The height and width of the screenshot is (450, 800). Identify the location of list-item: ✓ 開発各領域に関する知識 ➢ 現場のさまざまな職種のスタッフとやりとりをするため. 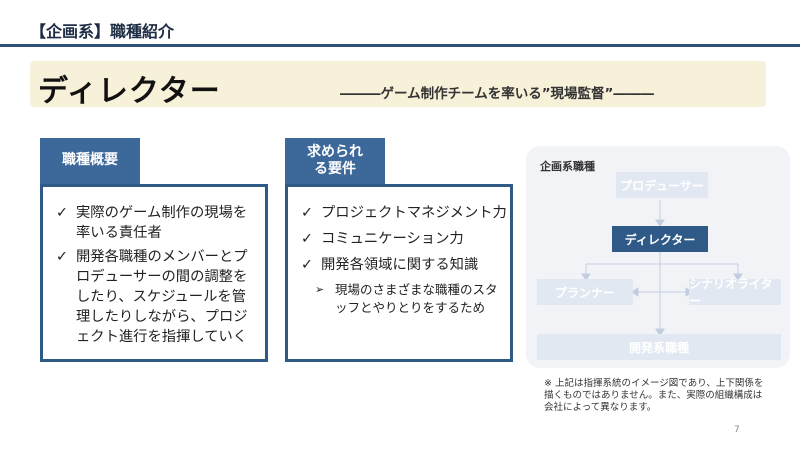
(404, 286).